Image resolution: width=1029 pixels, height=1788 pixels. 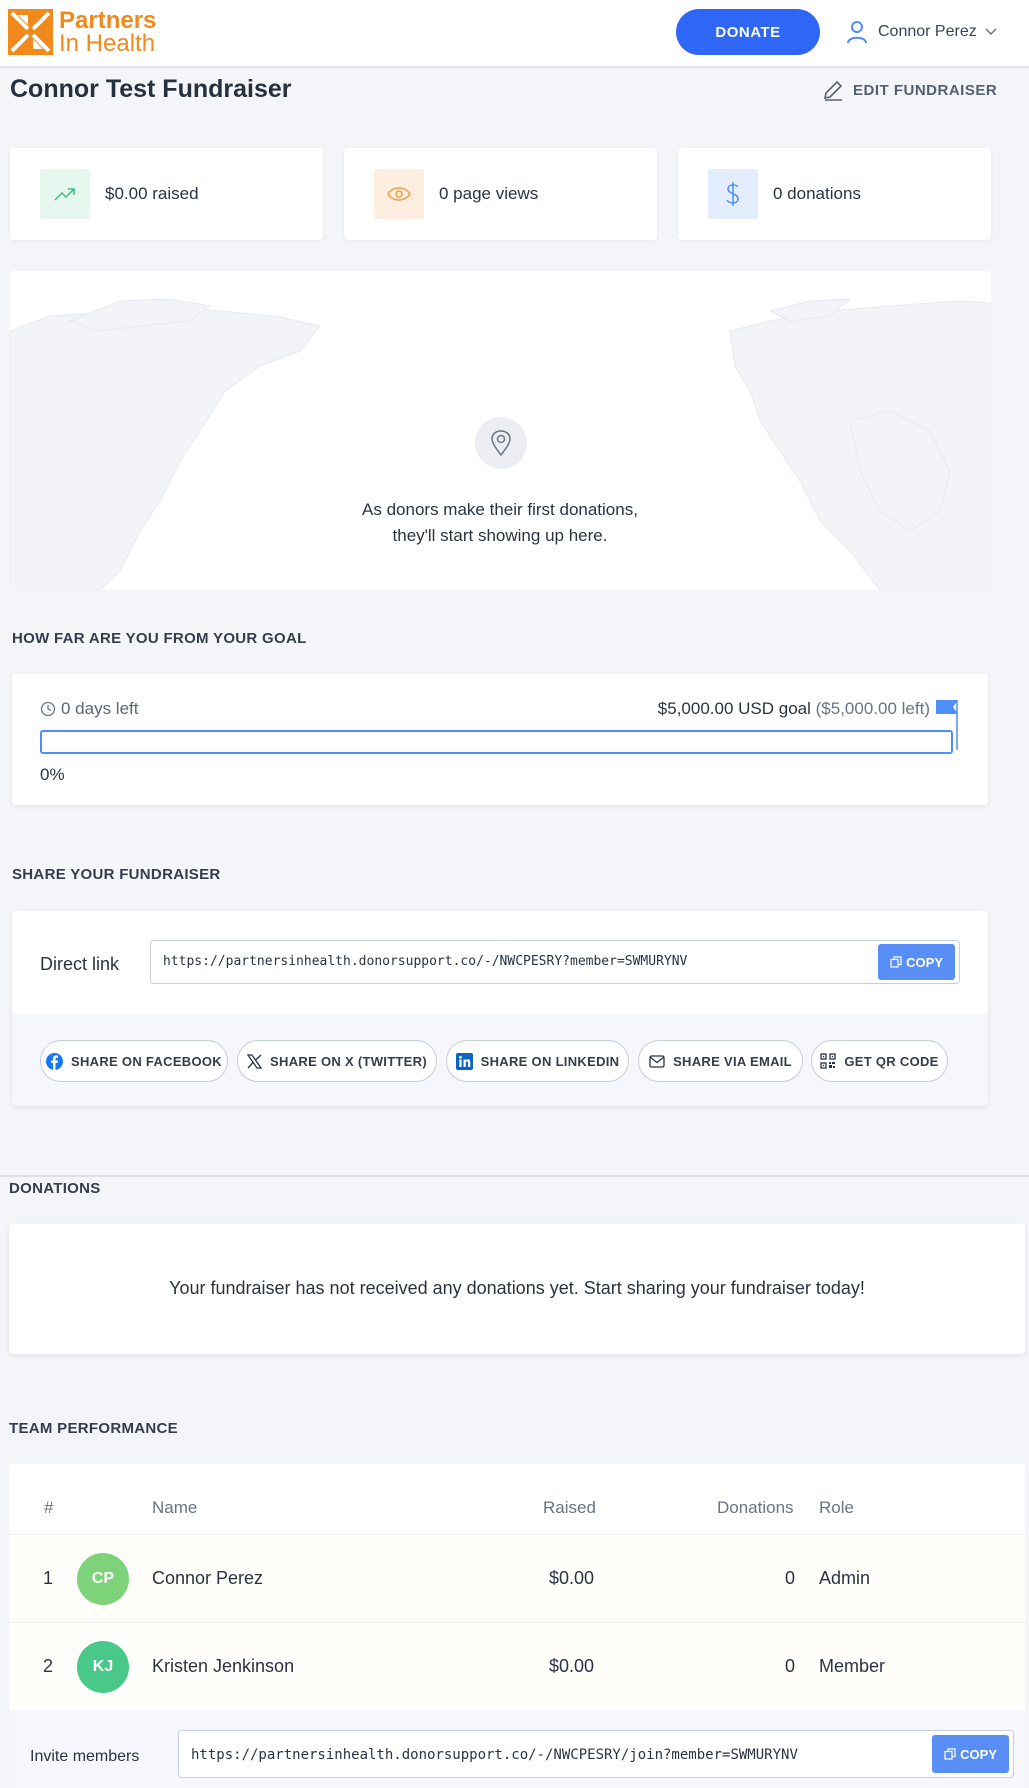 I want to click on table-row: 2 KJ Kristen Jenkinson $0.00 0 Member, so click(x=517, y=1666).